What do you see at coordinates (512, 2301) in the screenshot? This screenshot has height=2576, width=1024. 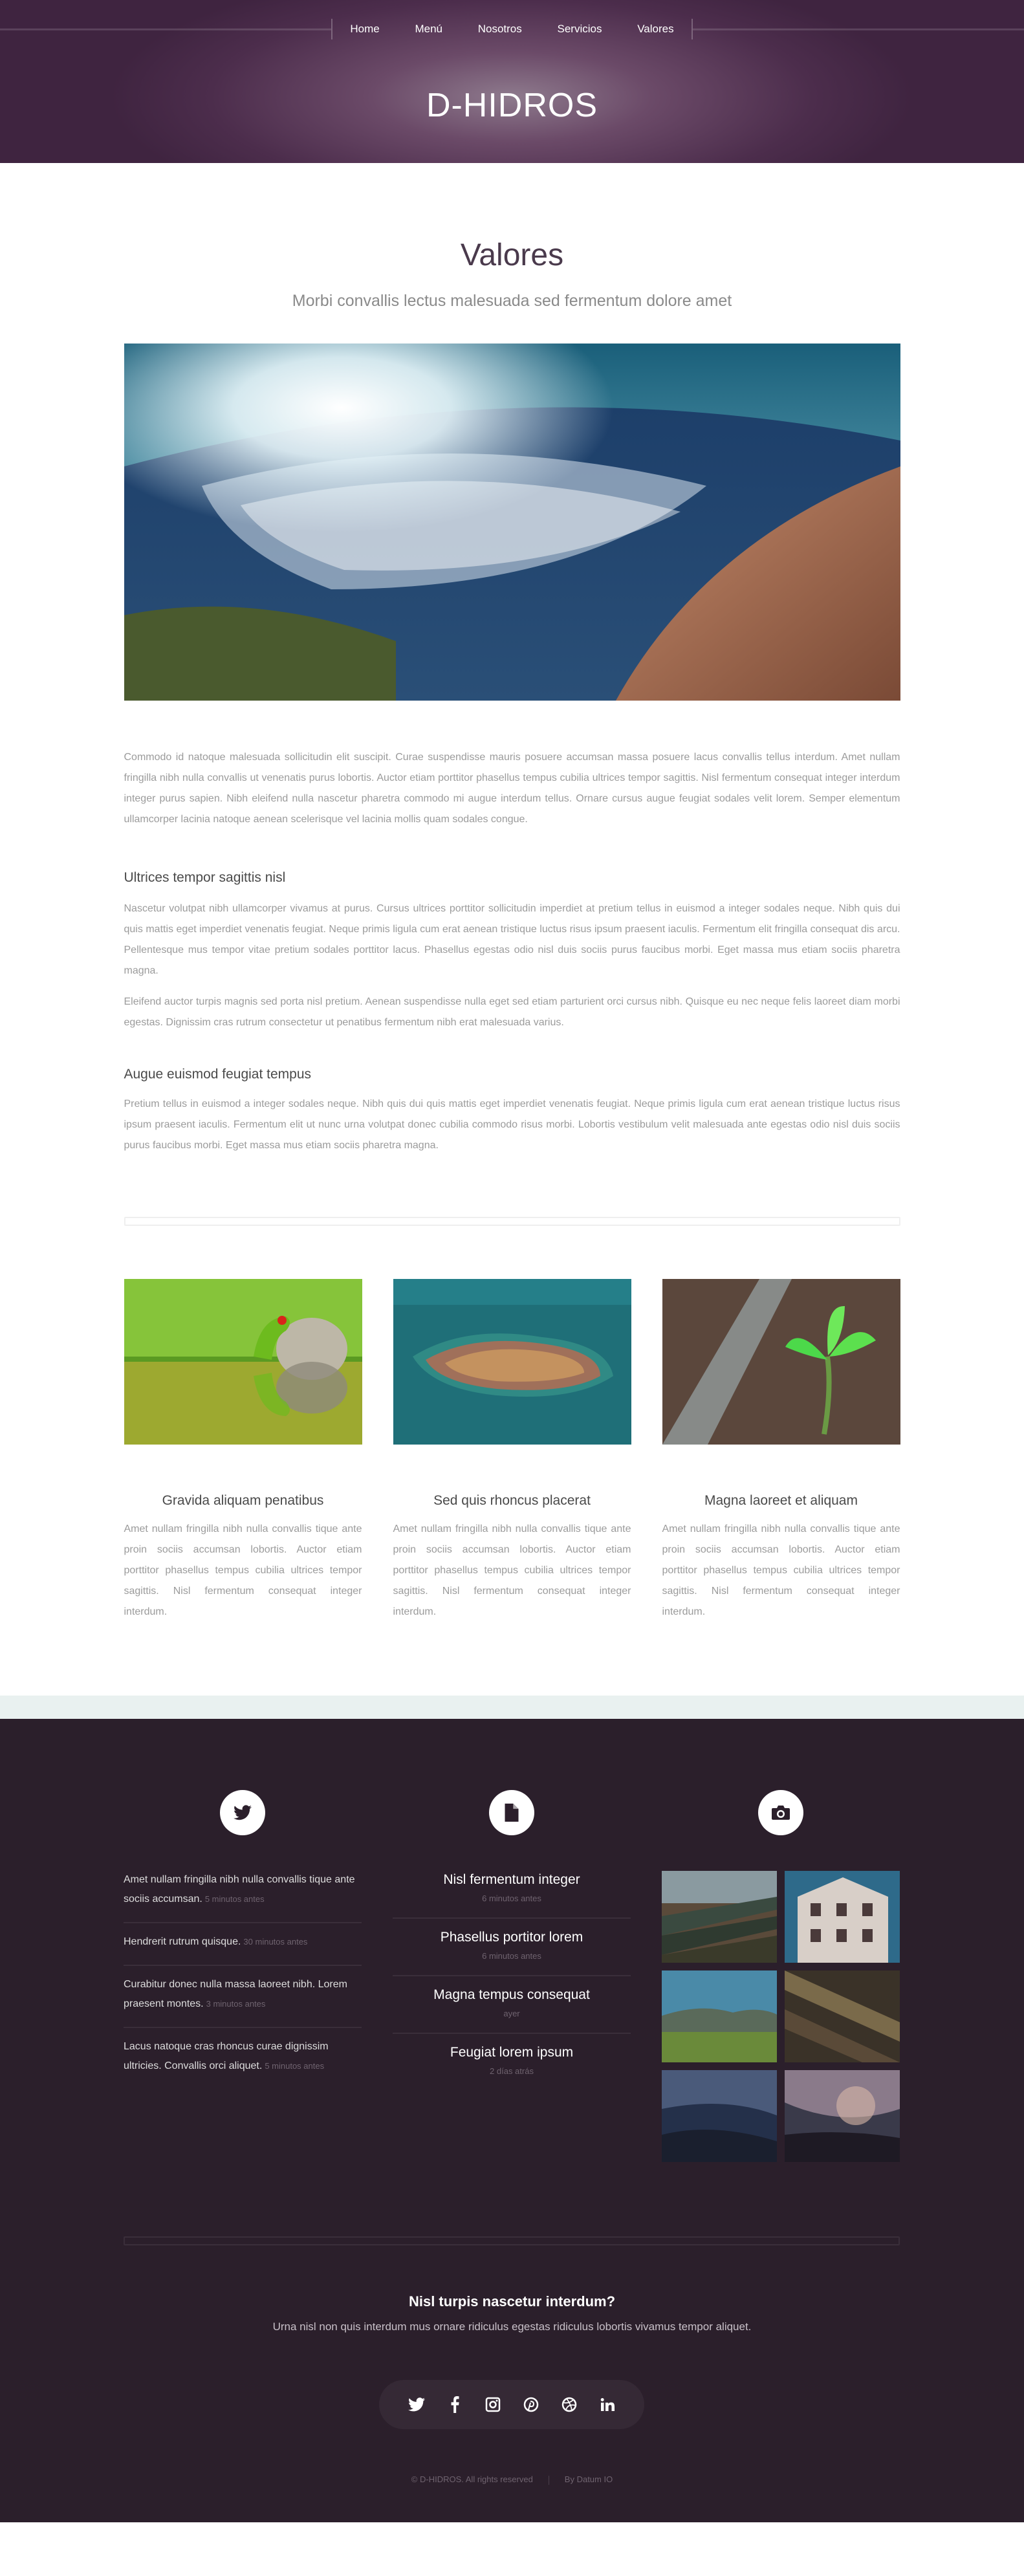 I see `cta-title: Nisl turpis nascetur interdum?` at bounding box center [512, 2301].